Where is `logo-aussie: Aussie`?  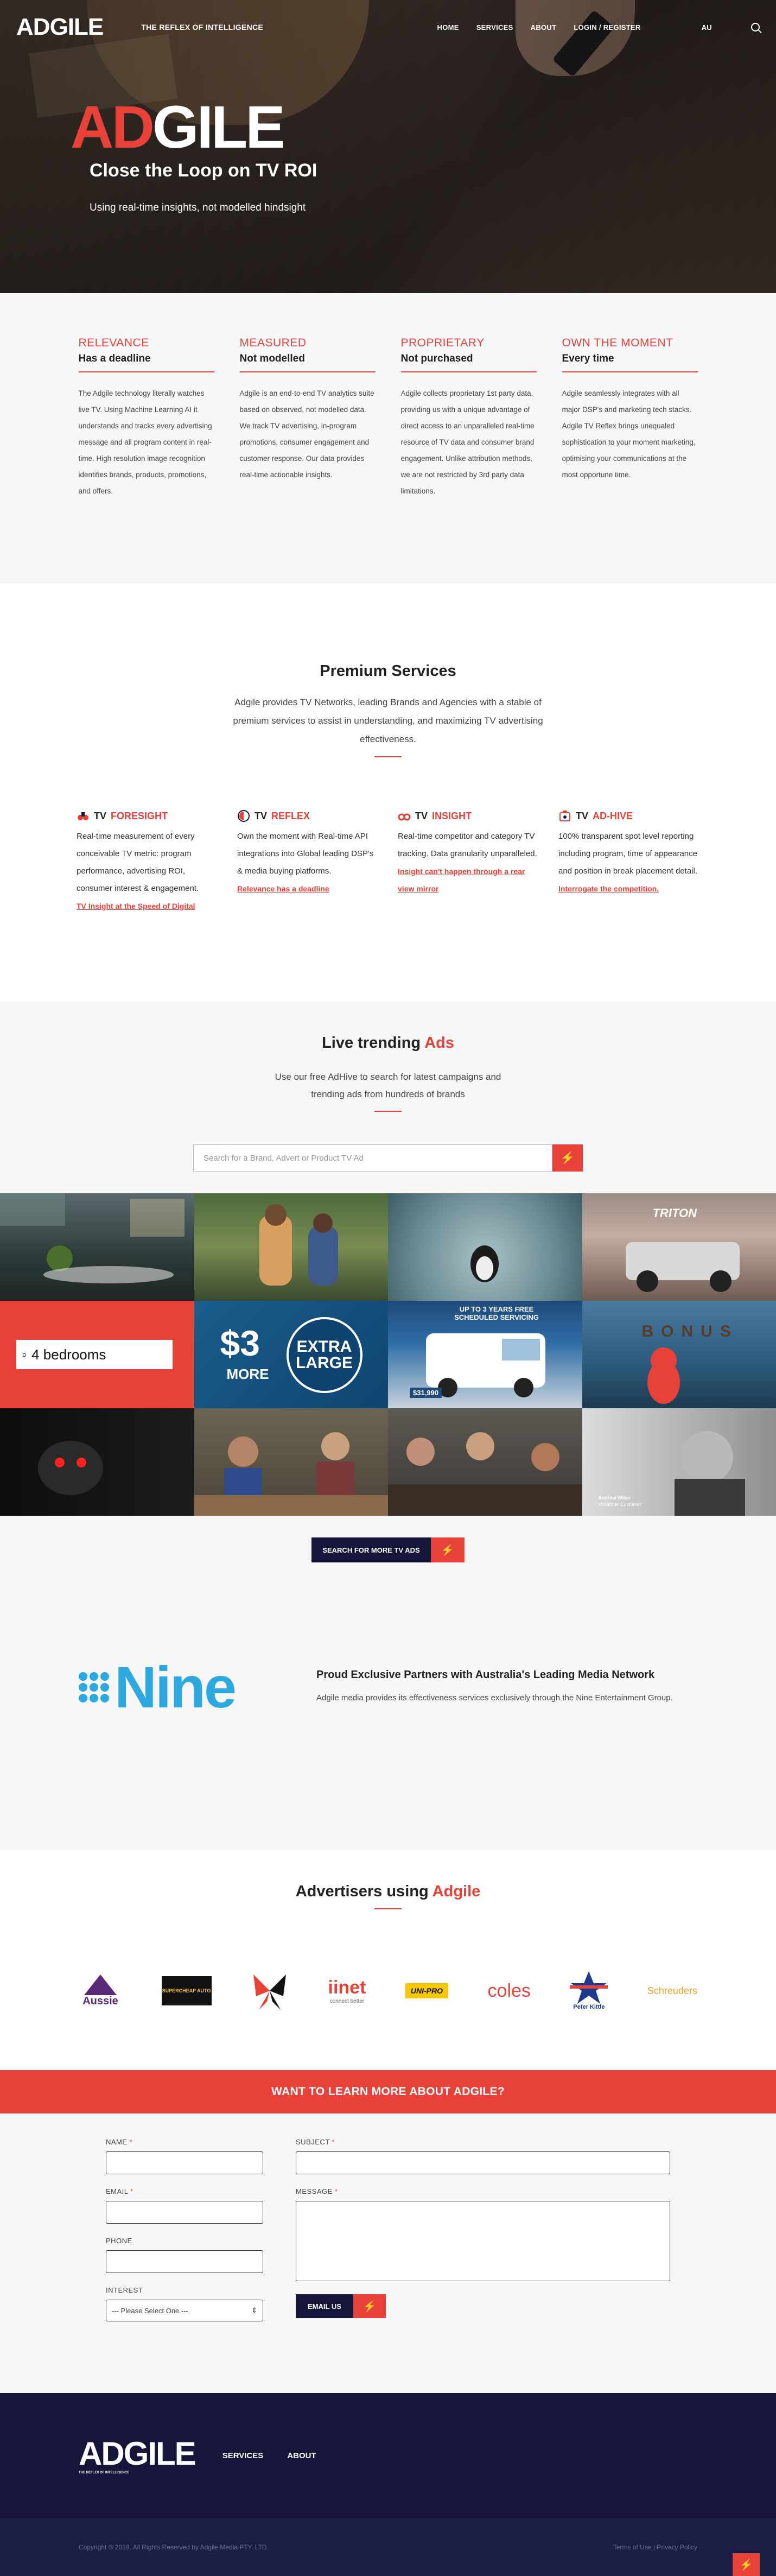 logo-aussie: Aussie is located at coordinates (100, 1991).